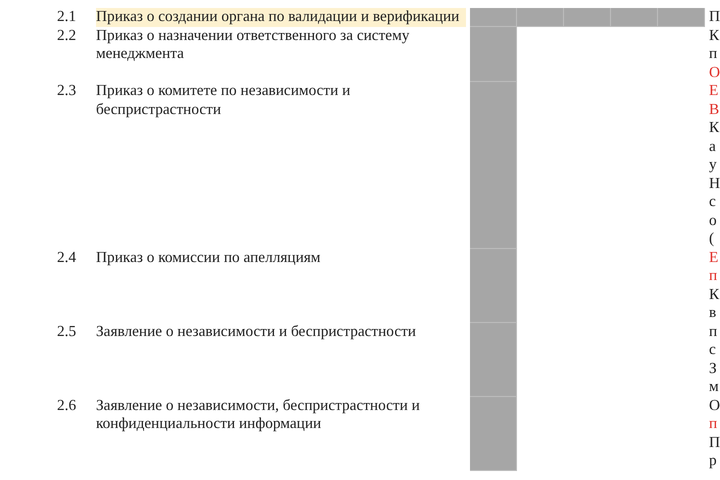 The width and height of the screenshot is (720, 480). Describe the element at coordinates (713, 165) in the screenshot. I see `note-text: у` at that location.